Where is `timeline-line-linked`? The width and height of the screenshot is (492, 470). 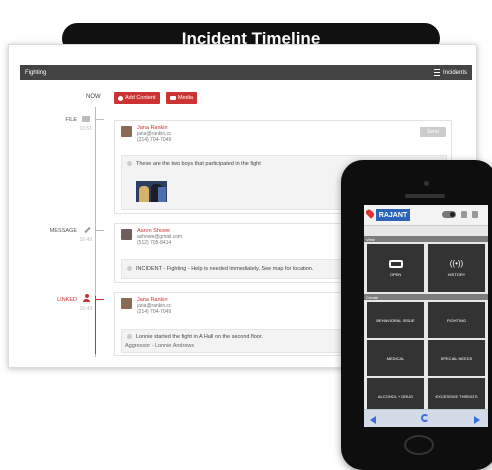
timeline-line-linked is located at coordinates (95, 325).